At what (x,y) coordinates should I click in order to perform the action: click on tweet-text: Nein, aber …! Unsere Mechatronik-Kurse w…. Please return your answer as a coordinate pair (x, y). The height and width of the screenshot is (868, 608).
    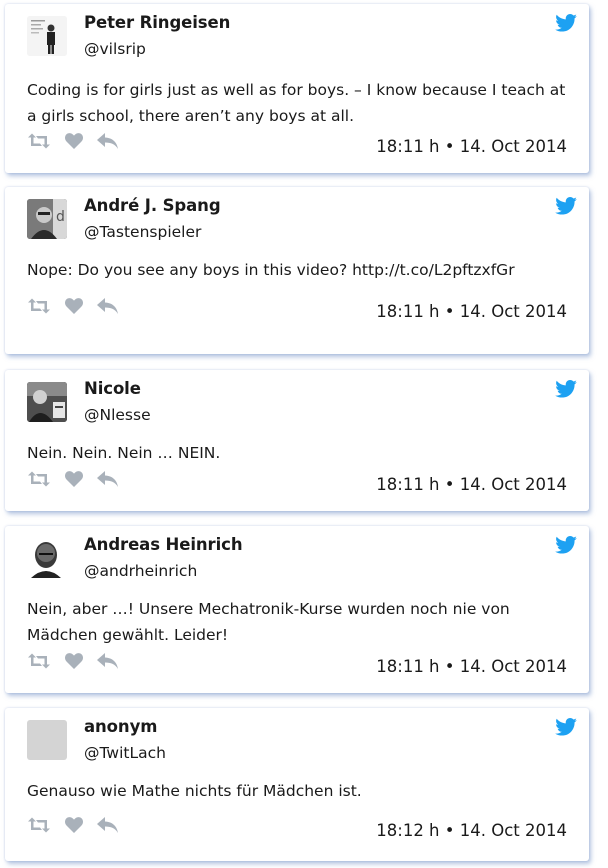
    Looking at the image, I should click on (268, 622).